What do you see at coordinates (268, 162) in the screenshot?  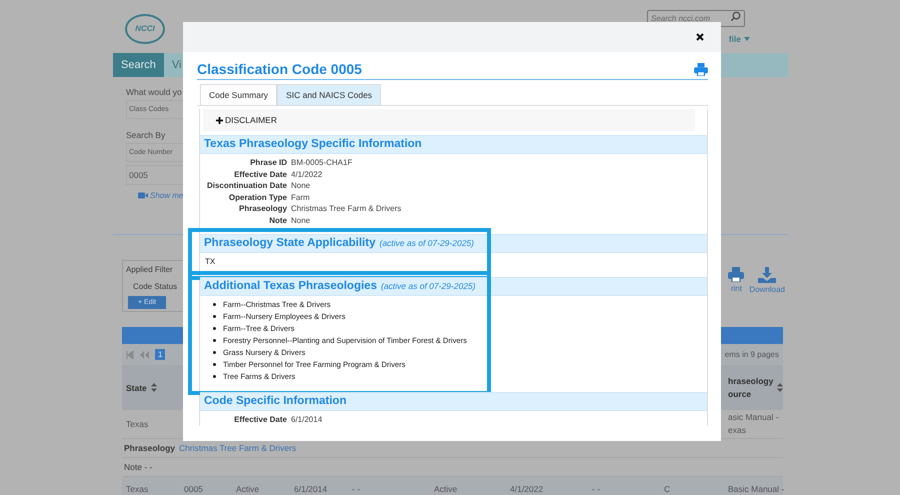 I see `field-label: Phrase ID` at bounding box center [268, 162].